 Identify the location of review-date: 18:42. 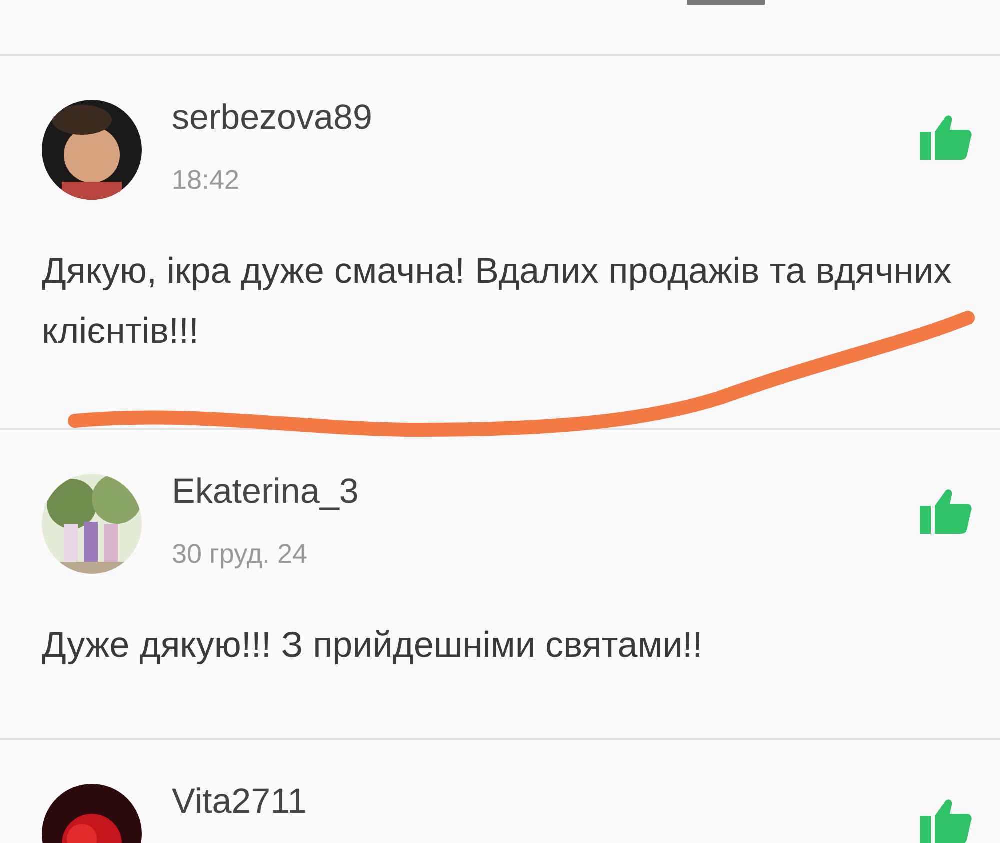
(206, 180).